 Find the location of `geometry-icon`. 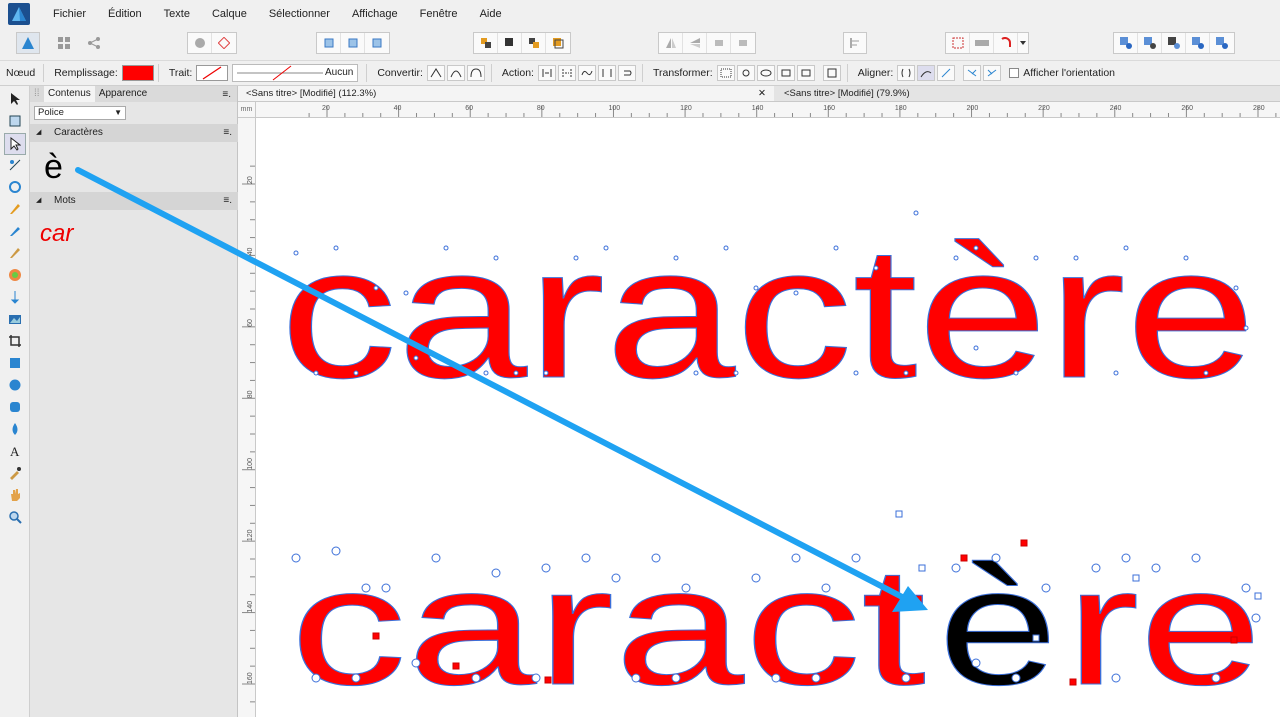

geometry-icon is located at coordinates (200, 43).